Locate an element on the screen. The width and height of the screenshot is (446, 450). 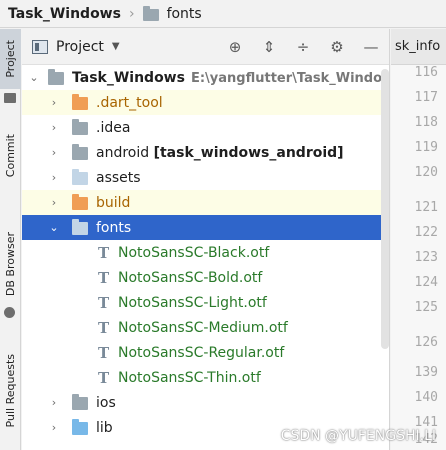
stripe-tab-label: Pull Requests is located at coordinates (10, 391).